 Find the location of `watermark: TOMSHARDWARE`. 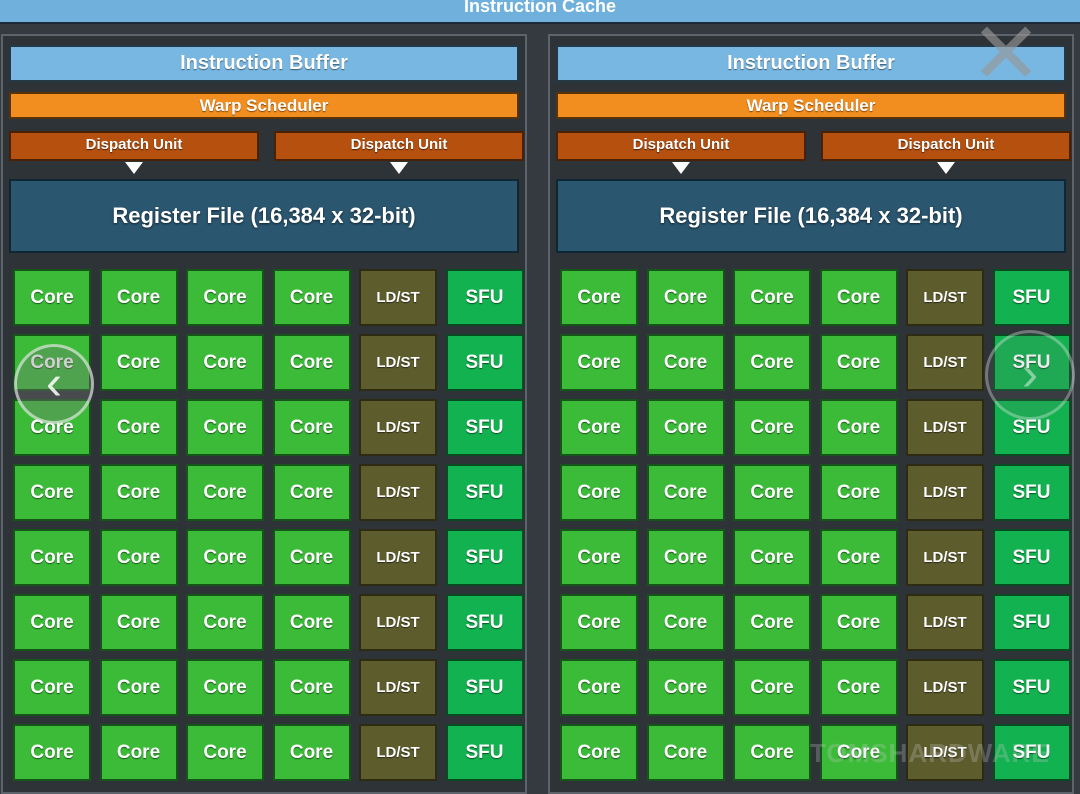

watermark: TOMSHARDWARE is located at coordinates (930, 753).